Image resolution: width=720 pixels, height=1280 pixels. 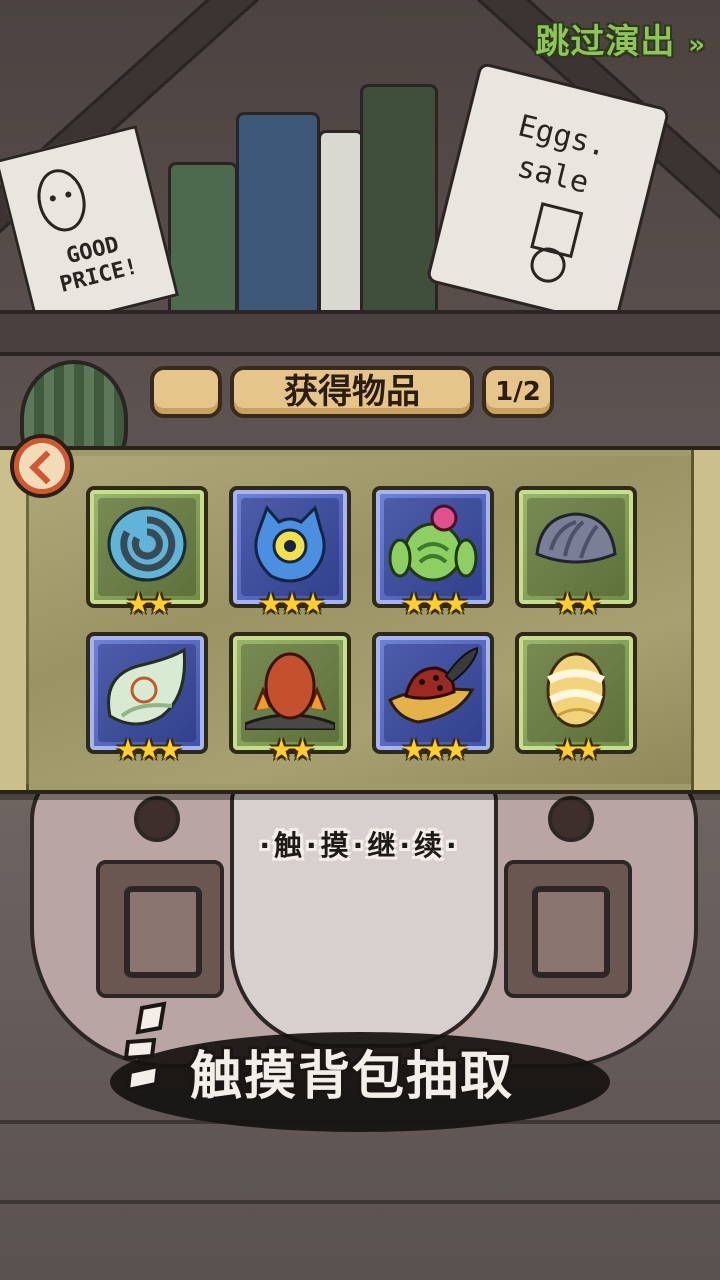 What do you see at coordinates (364, 914) in the screenshot?
I see `backpack-center` at bounding box center [364, 914].